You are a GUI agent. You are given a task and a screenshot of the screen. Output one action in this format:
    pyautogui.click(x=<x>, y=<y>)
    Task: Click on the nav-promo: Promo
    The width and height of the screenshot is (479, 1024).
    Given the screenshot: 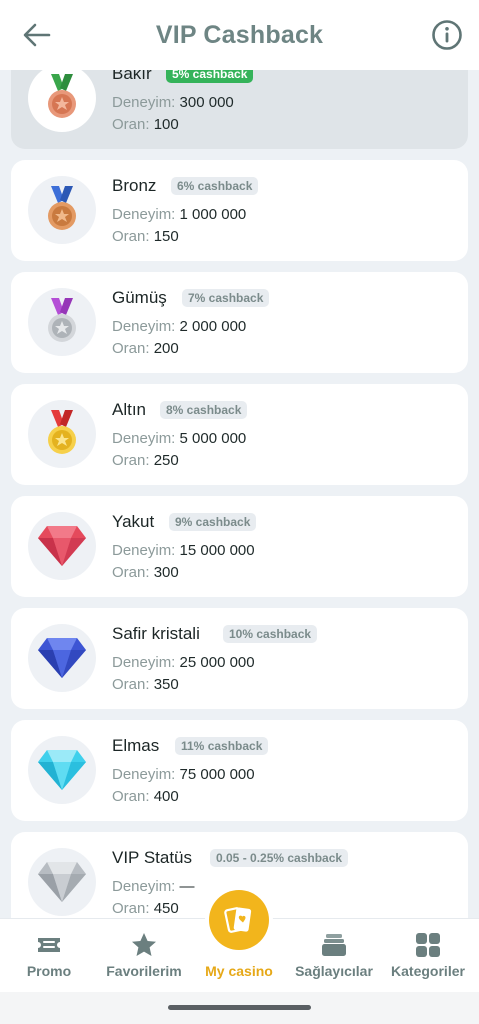 What is the action you would take?
    pyautogui.click(x=49, y=956)
    